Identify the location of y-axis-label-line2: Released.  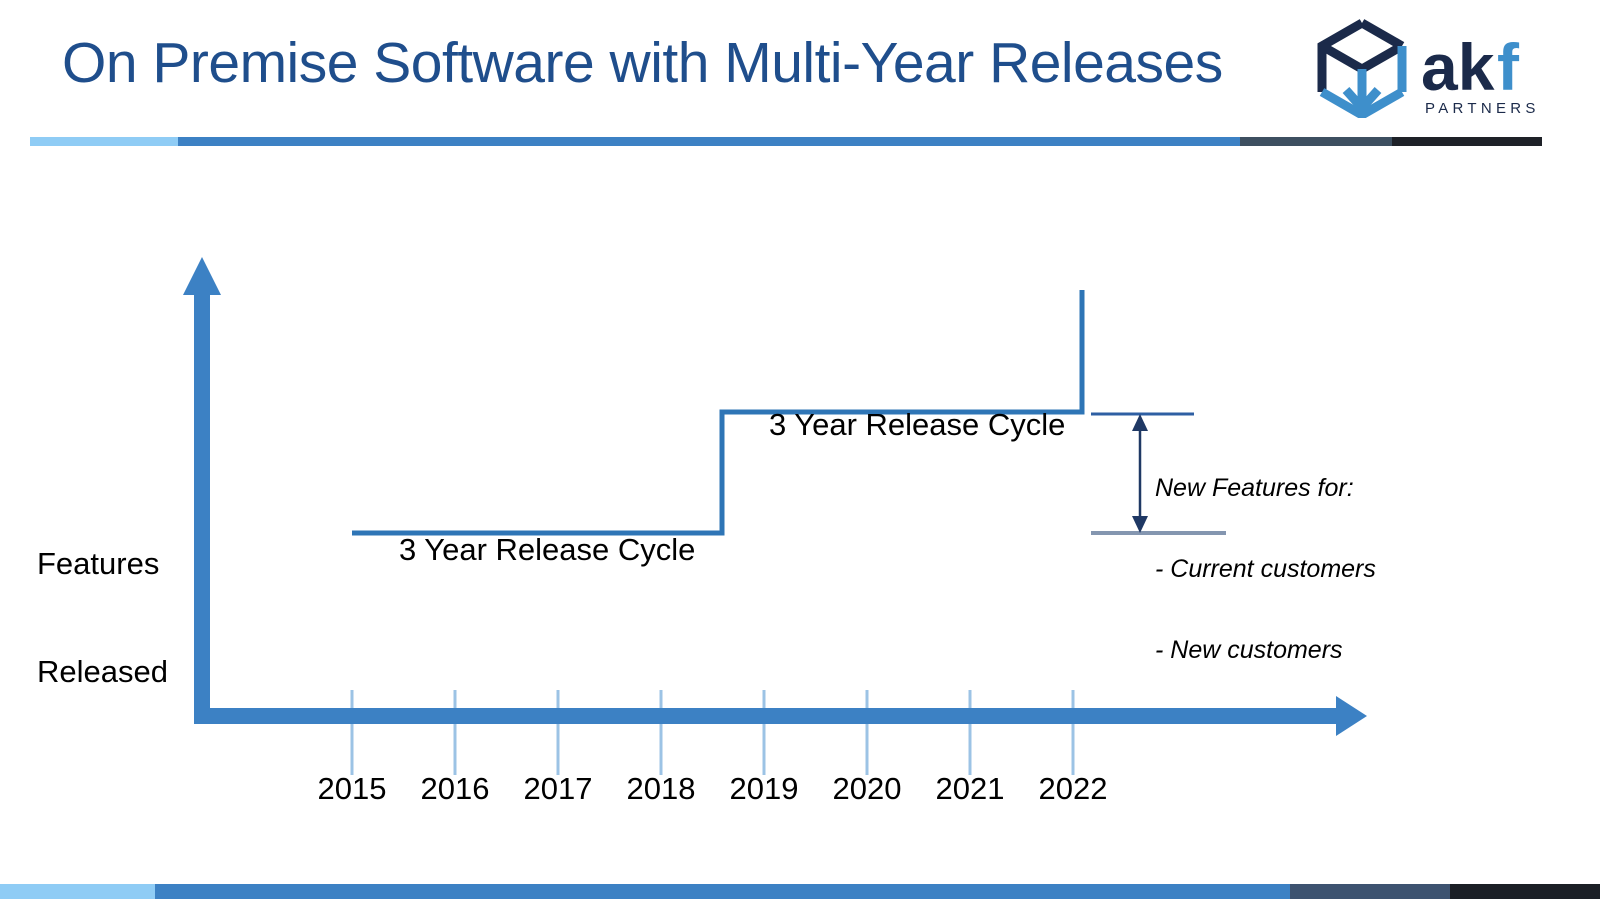
(102, 671).